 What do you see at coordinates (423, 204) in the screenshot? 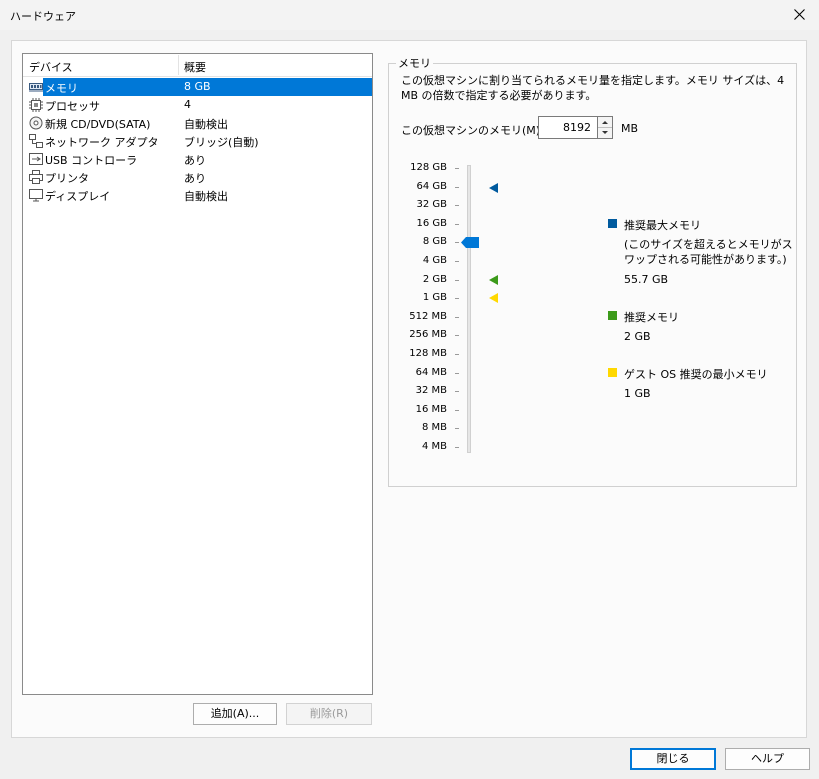
I see `scale-label: 32 GB` at bounding box center [423, 204].